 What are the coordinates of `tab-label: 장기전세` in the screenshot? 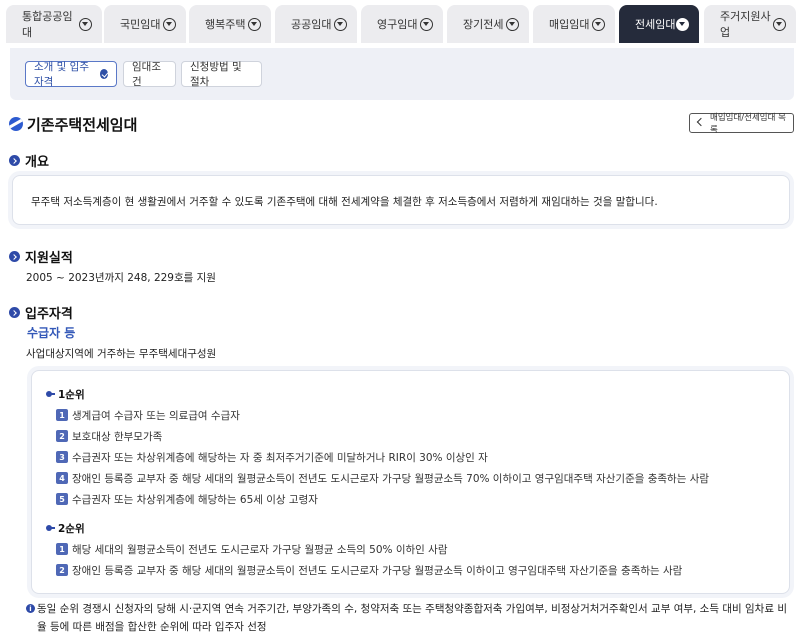 It's located at (483, 24).